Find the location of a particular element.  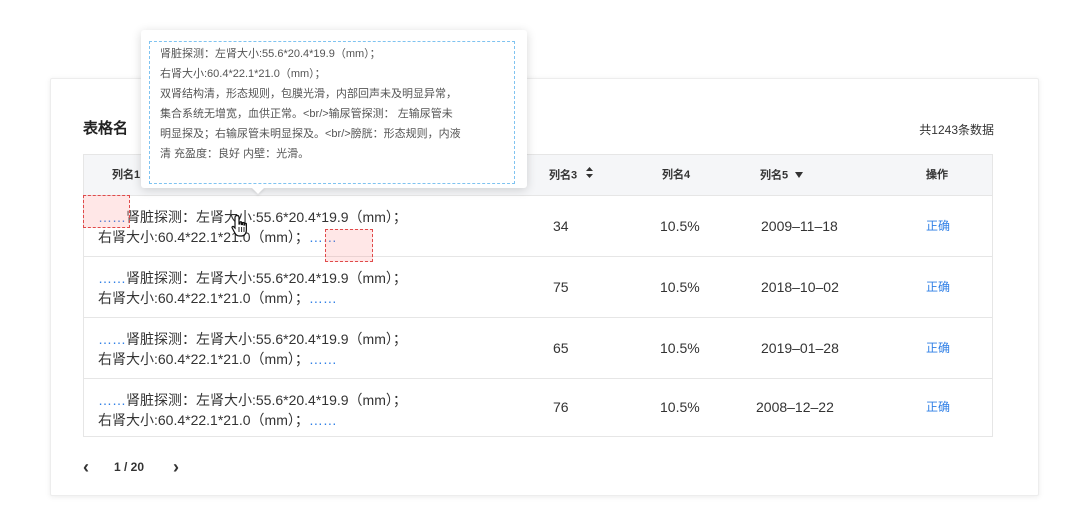

table-title: 表格名 is located at coordinates (106, 128).